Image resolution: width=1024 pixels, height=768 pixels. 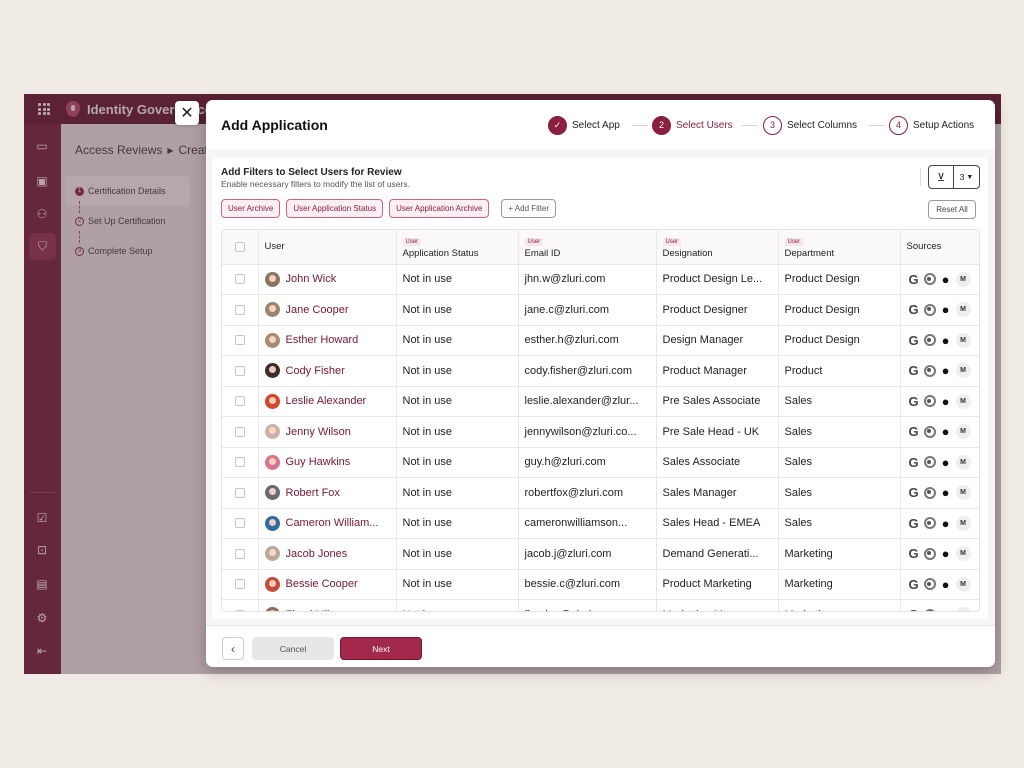 What do you see at coordinates (931, 125) in the screenshot?
I see `step-setup-actions: 4 Setup Actions` at bounding box center [931, 125].